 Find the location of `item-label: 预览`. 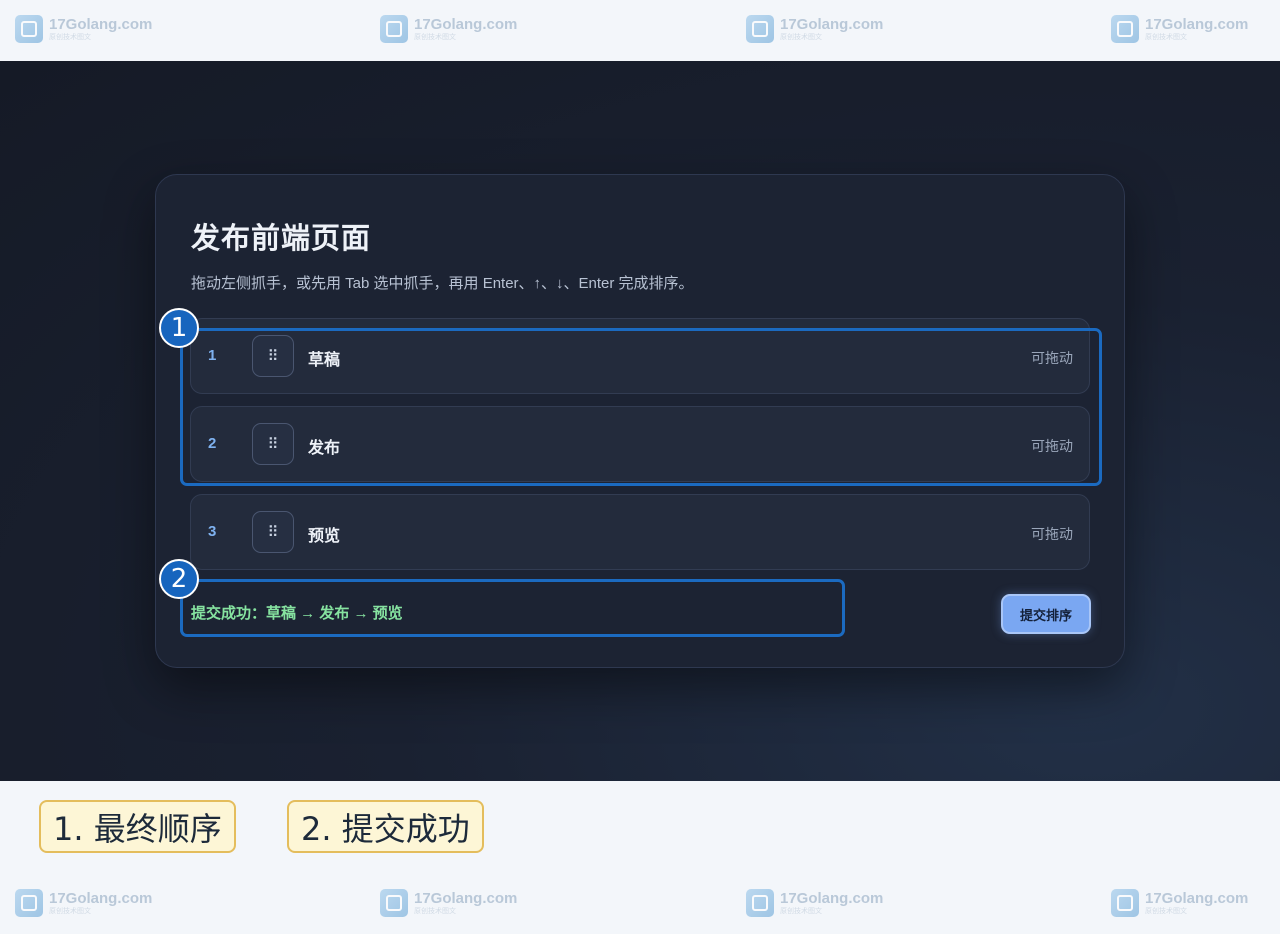

item-label: 预览 is located at coordinates (324, 536).